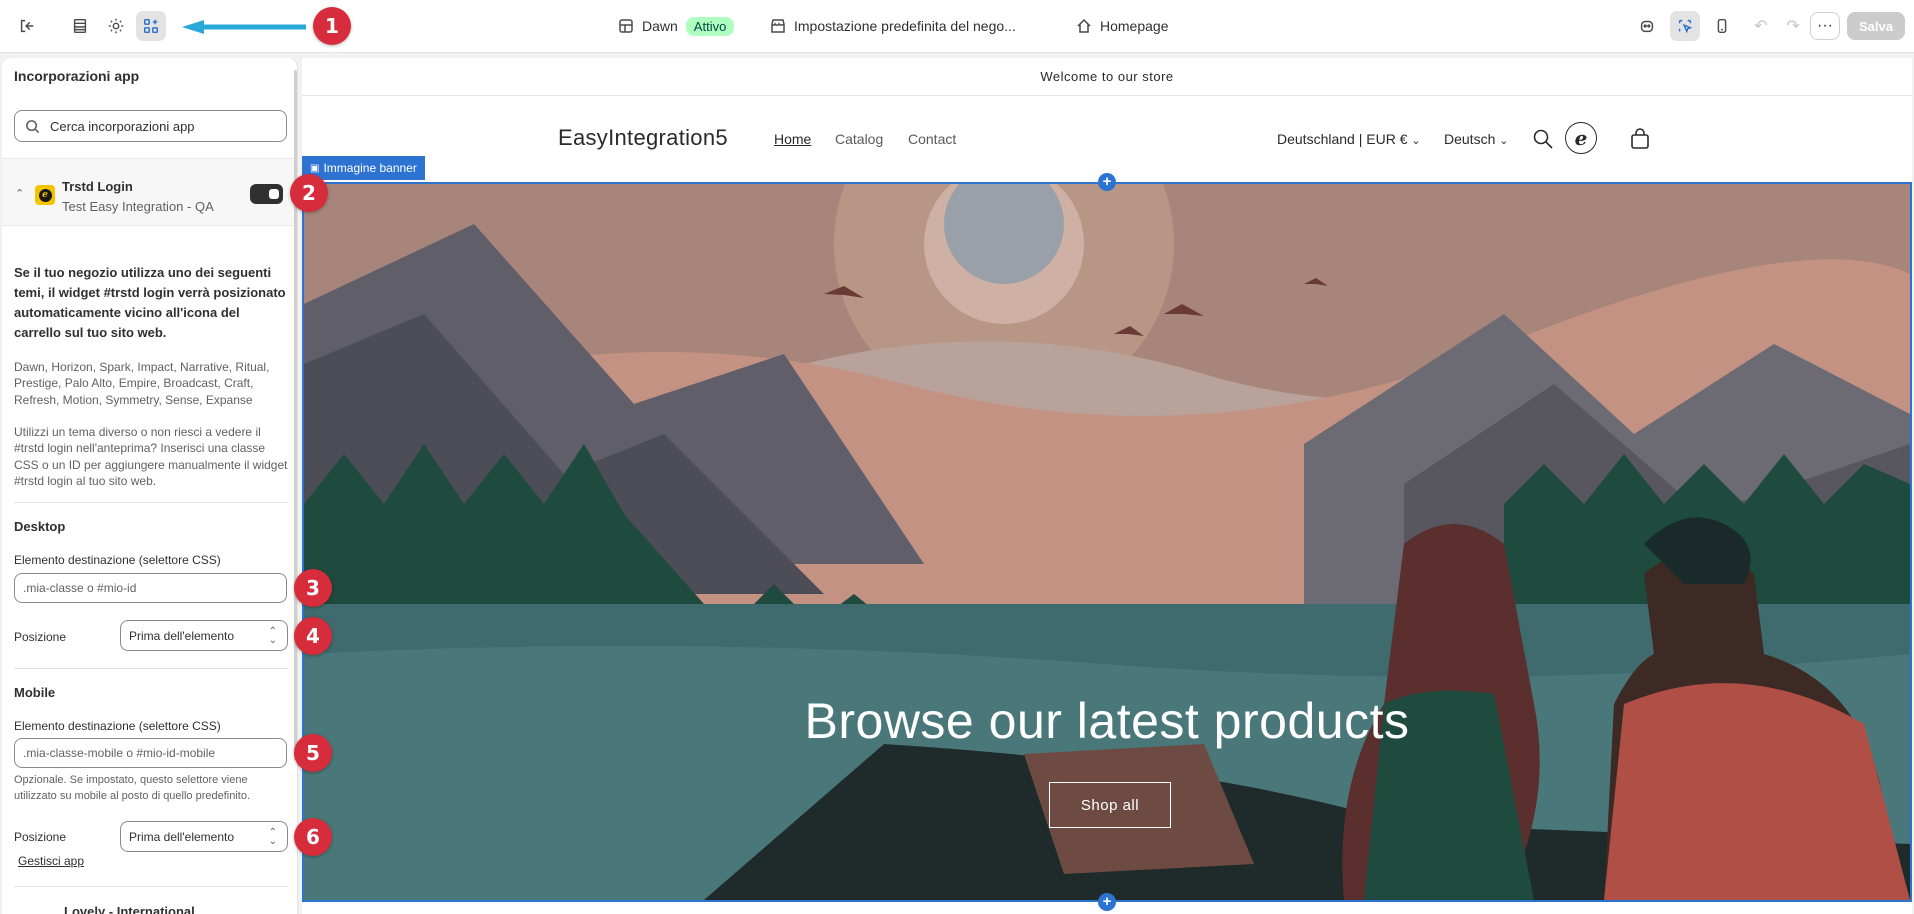 The height and width of the screenshot is (914, 1914). I want to click on theme-settings-gear-icon, so click(116, 26).